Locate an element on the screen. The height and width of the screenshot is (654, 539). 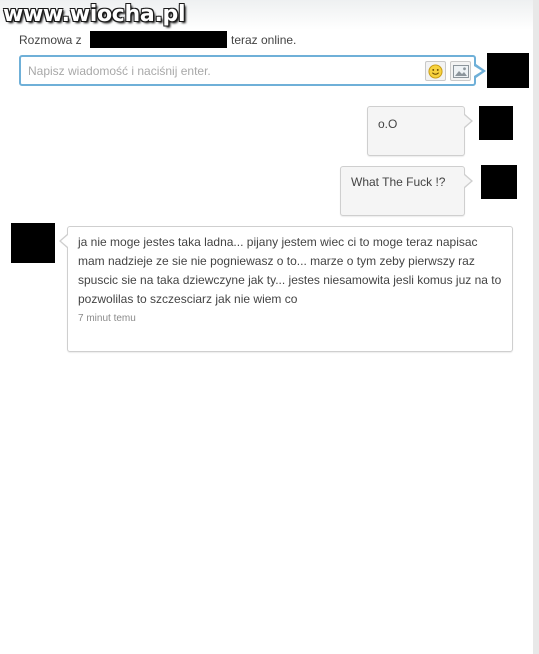
message-bubble-outgoing: o.O is located at coordinates (416, 131).